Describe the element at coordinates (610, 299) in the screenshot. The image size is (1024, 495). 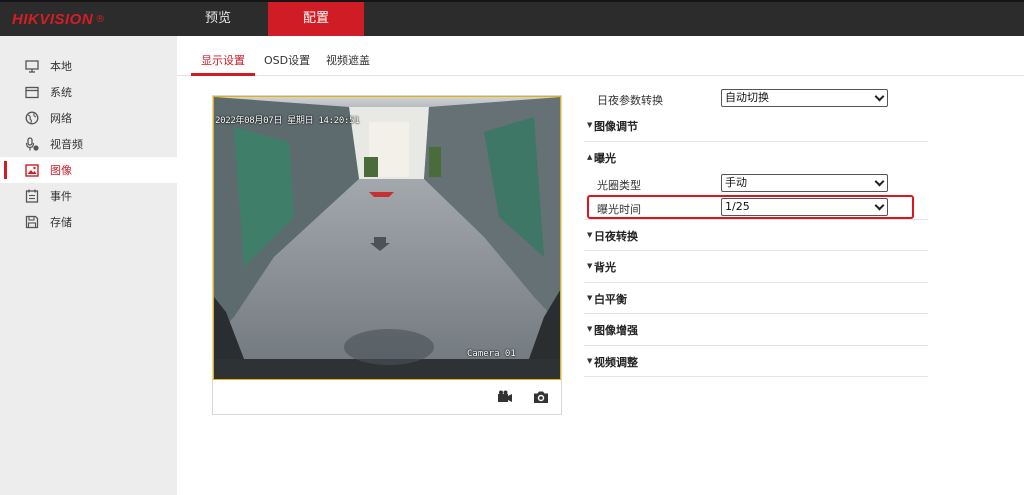
I see `section-title: 白平衡` at that location.